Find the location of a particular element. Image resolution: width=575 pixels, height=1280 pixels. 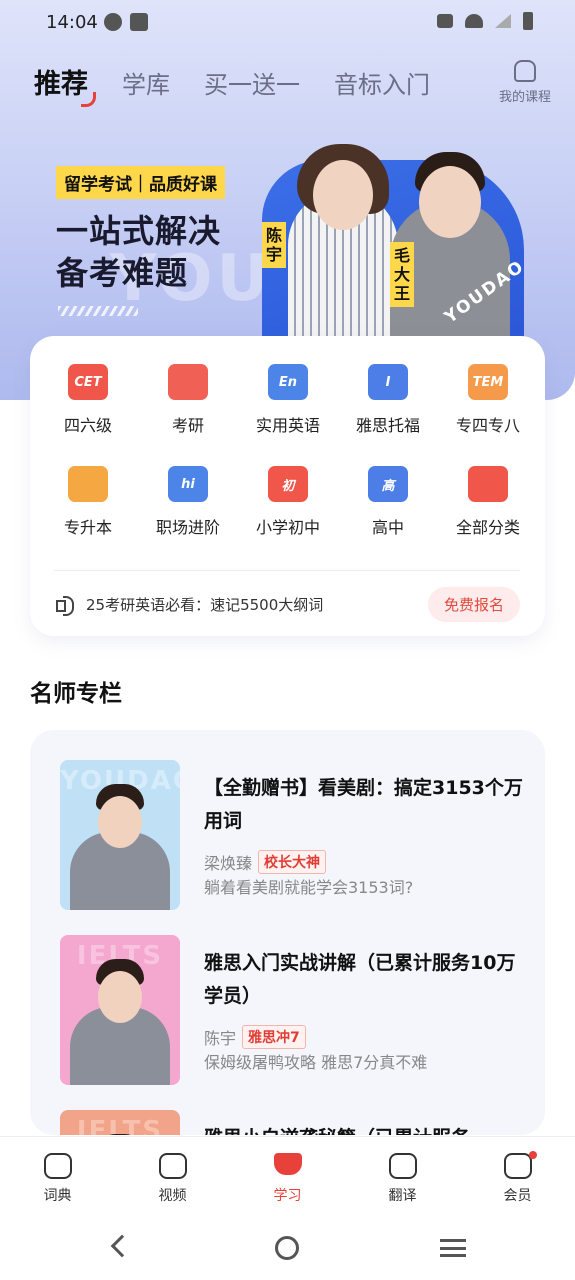

check-icon is located at coordinates (113, 22).